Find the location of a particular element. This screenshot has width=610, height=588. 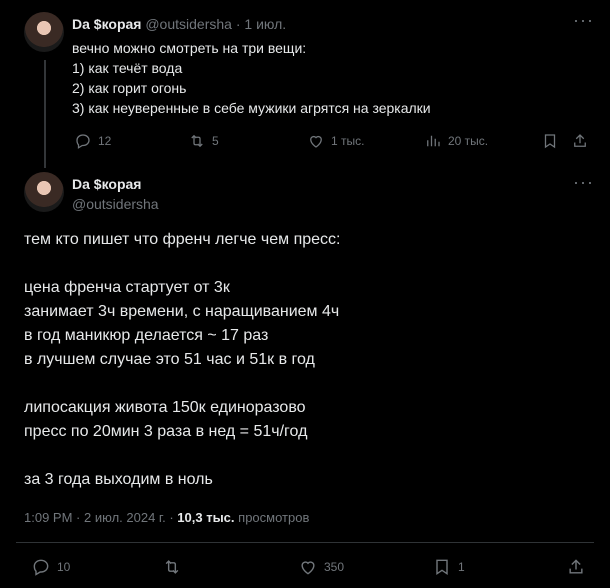

tweet-date: 1 июл. is located at coordinates (265, 24).